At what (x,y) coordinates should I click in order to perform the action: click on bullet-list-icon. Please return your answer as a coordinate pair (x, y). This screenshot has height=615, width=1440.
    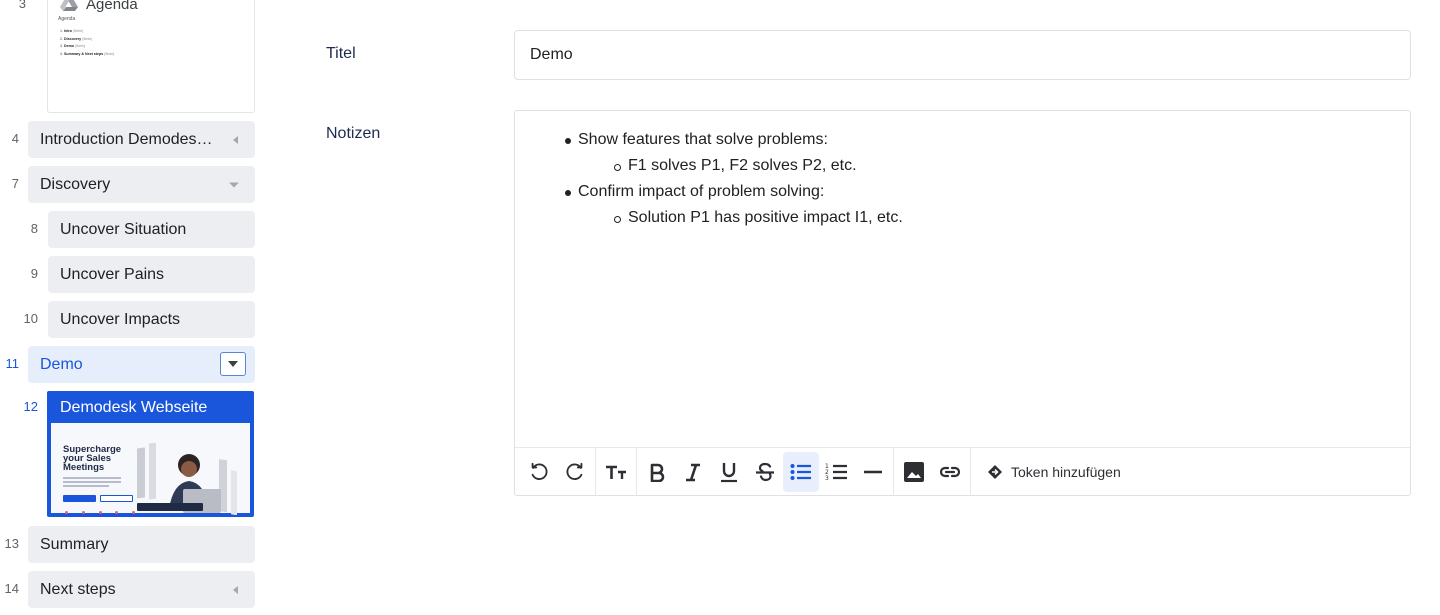
    Looking at the image, I should click on (800, 471).